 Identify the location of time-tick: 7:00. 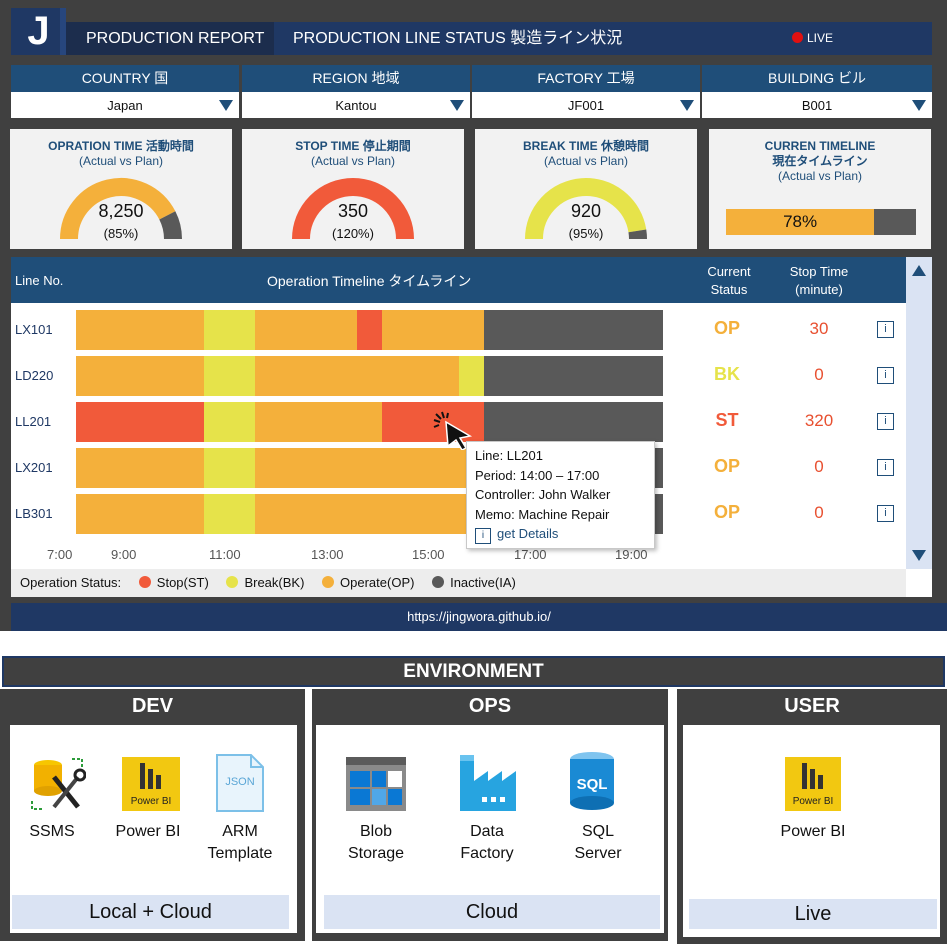
(60, 554).